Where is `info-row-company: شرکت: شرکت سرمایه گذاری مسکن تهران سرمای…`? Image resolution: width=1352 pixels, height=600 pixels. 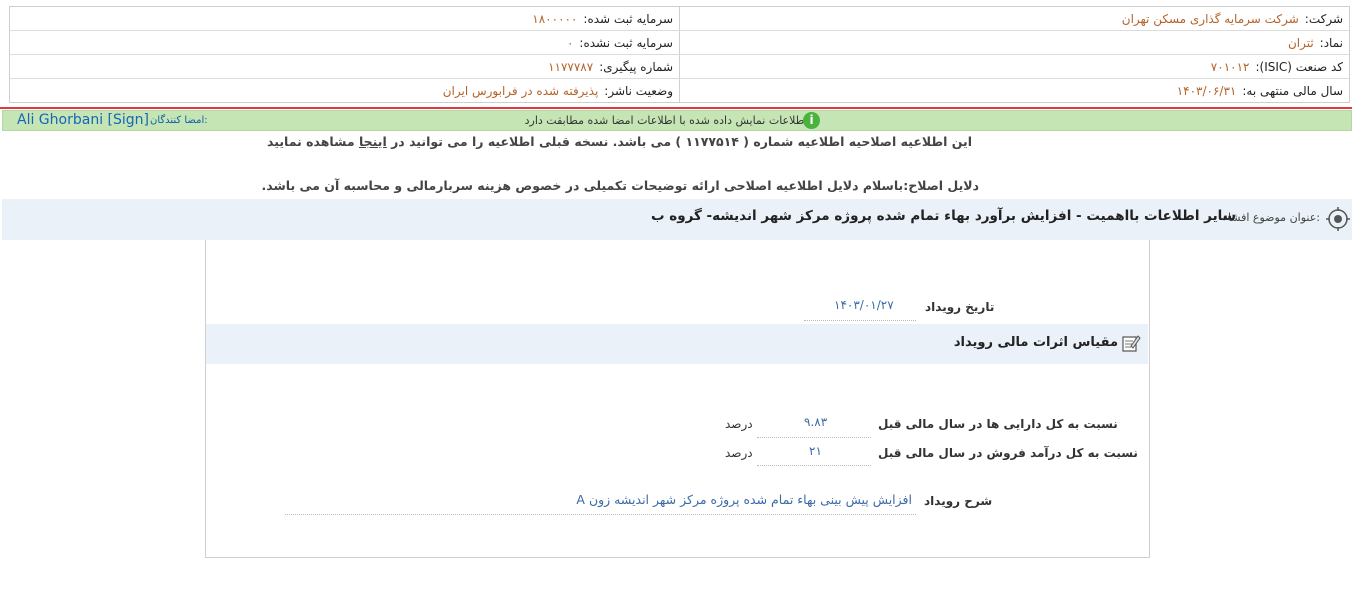
info-row-company: شرکت: شرکت سرمایه گذاری مسکن تهران سرمای… is located at coordinates (679, 19).